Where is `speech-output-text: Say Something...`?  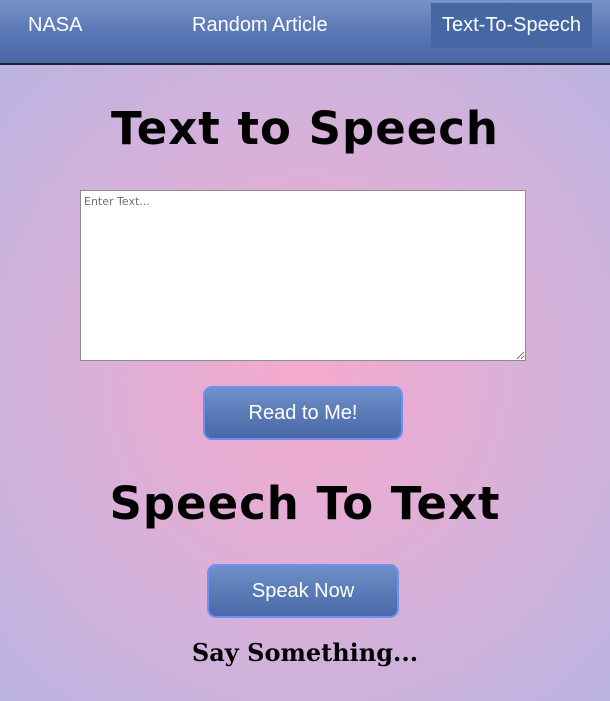
speech-output-text: Say Something... is located at coordinates (305, 652).